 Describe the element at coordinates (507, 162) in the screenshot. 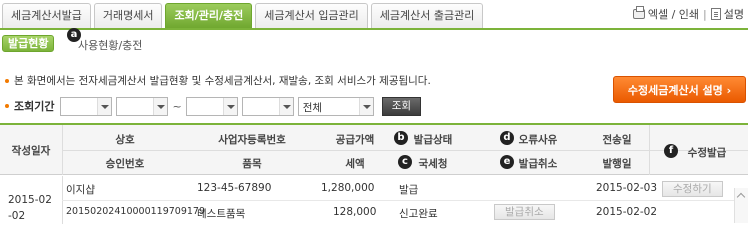

I see `annotation-badge-e: e` at that location.